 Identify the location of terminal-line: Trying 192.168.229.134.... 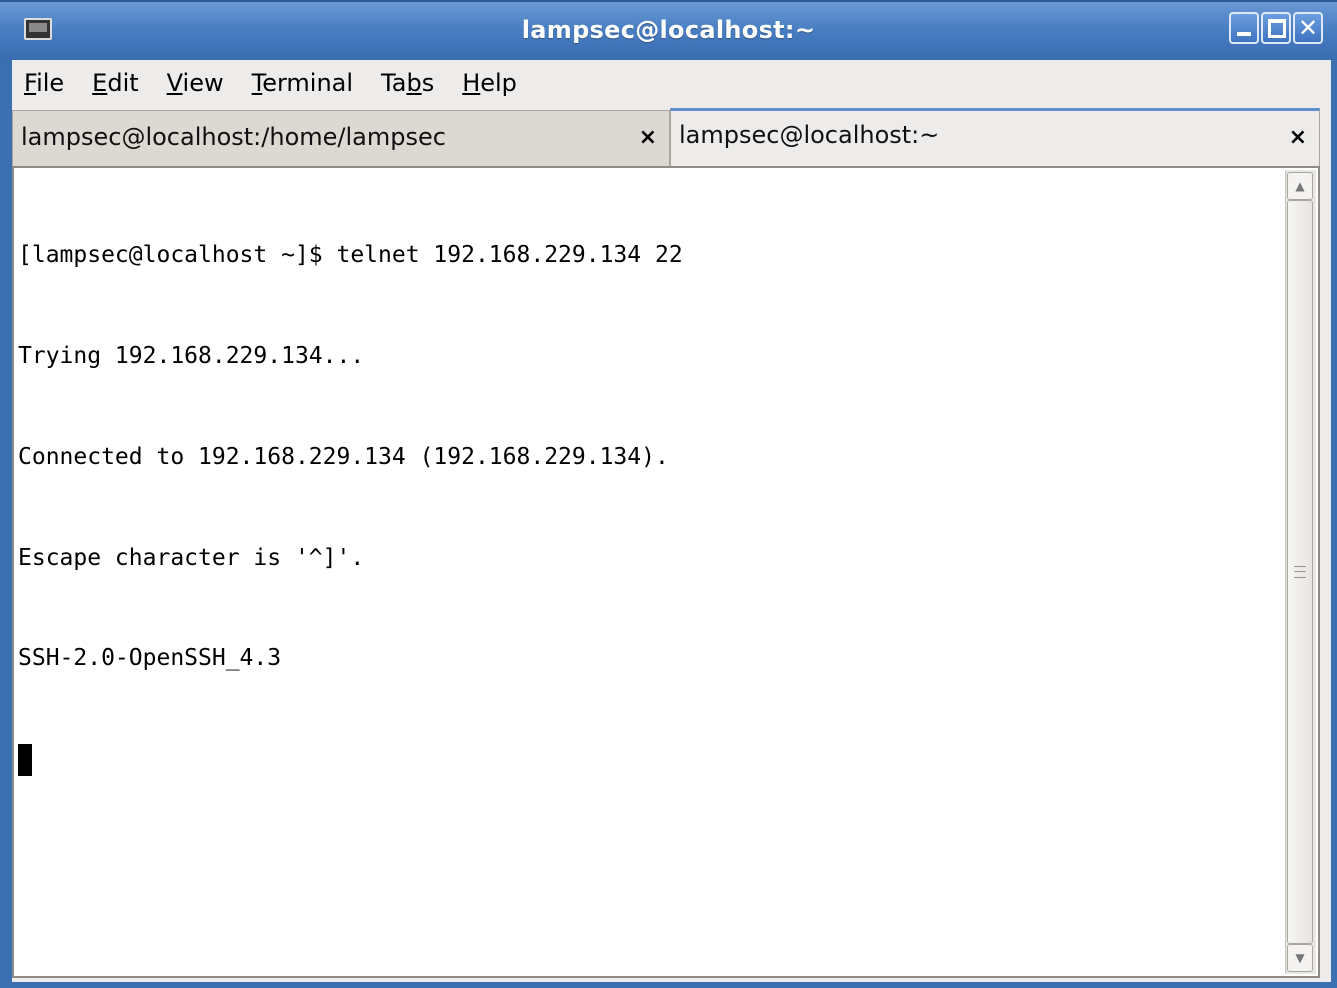
(191, 355).